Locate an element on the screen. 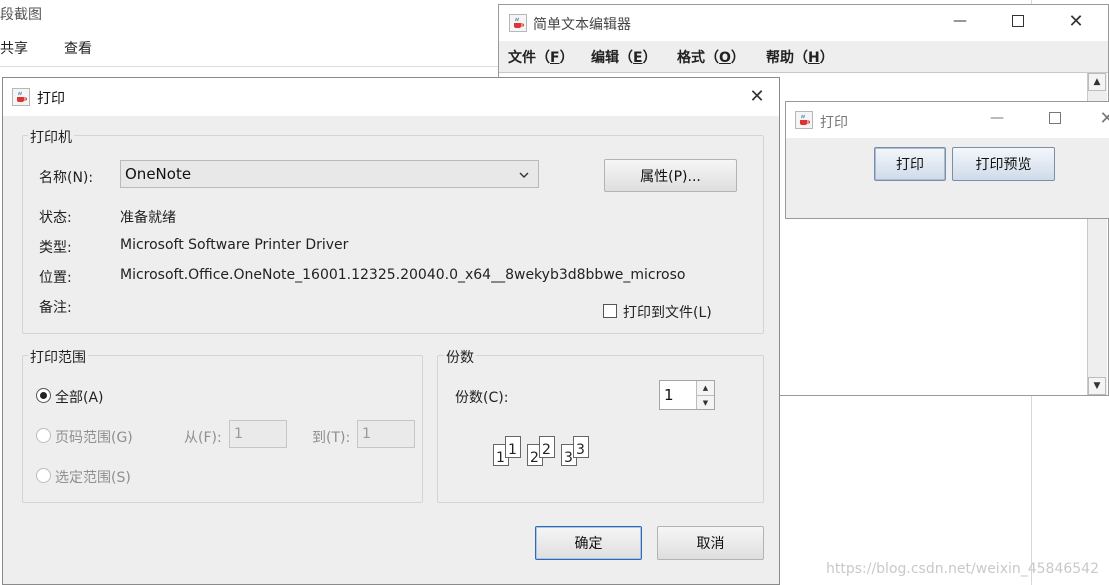 This screenshot has width=1109, height=585. editor-menubar: 文件（F） 编辑（E） 格式（O） 帮助（H） is located at coordinates (803, 57).